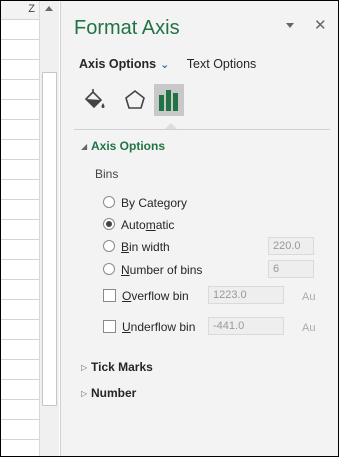 Image resolution: width=339 pixels, height=457 pixels. Describe the element at coordinates (93, 99) in the screenshot. I see `paint-bucket-icon` at that location.